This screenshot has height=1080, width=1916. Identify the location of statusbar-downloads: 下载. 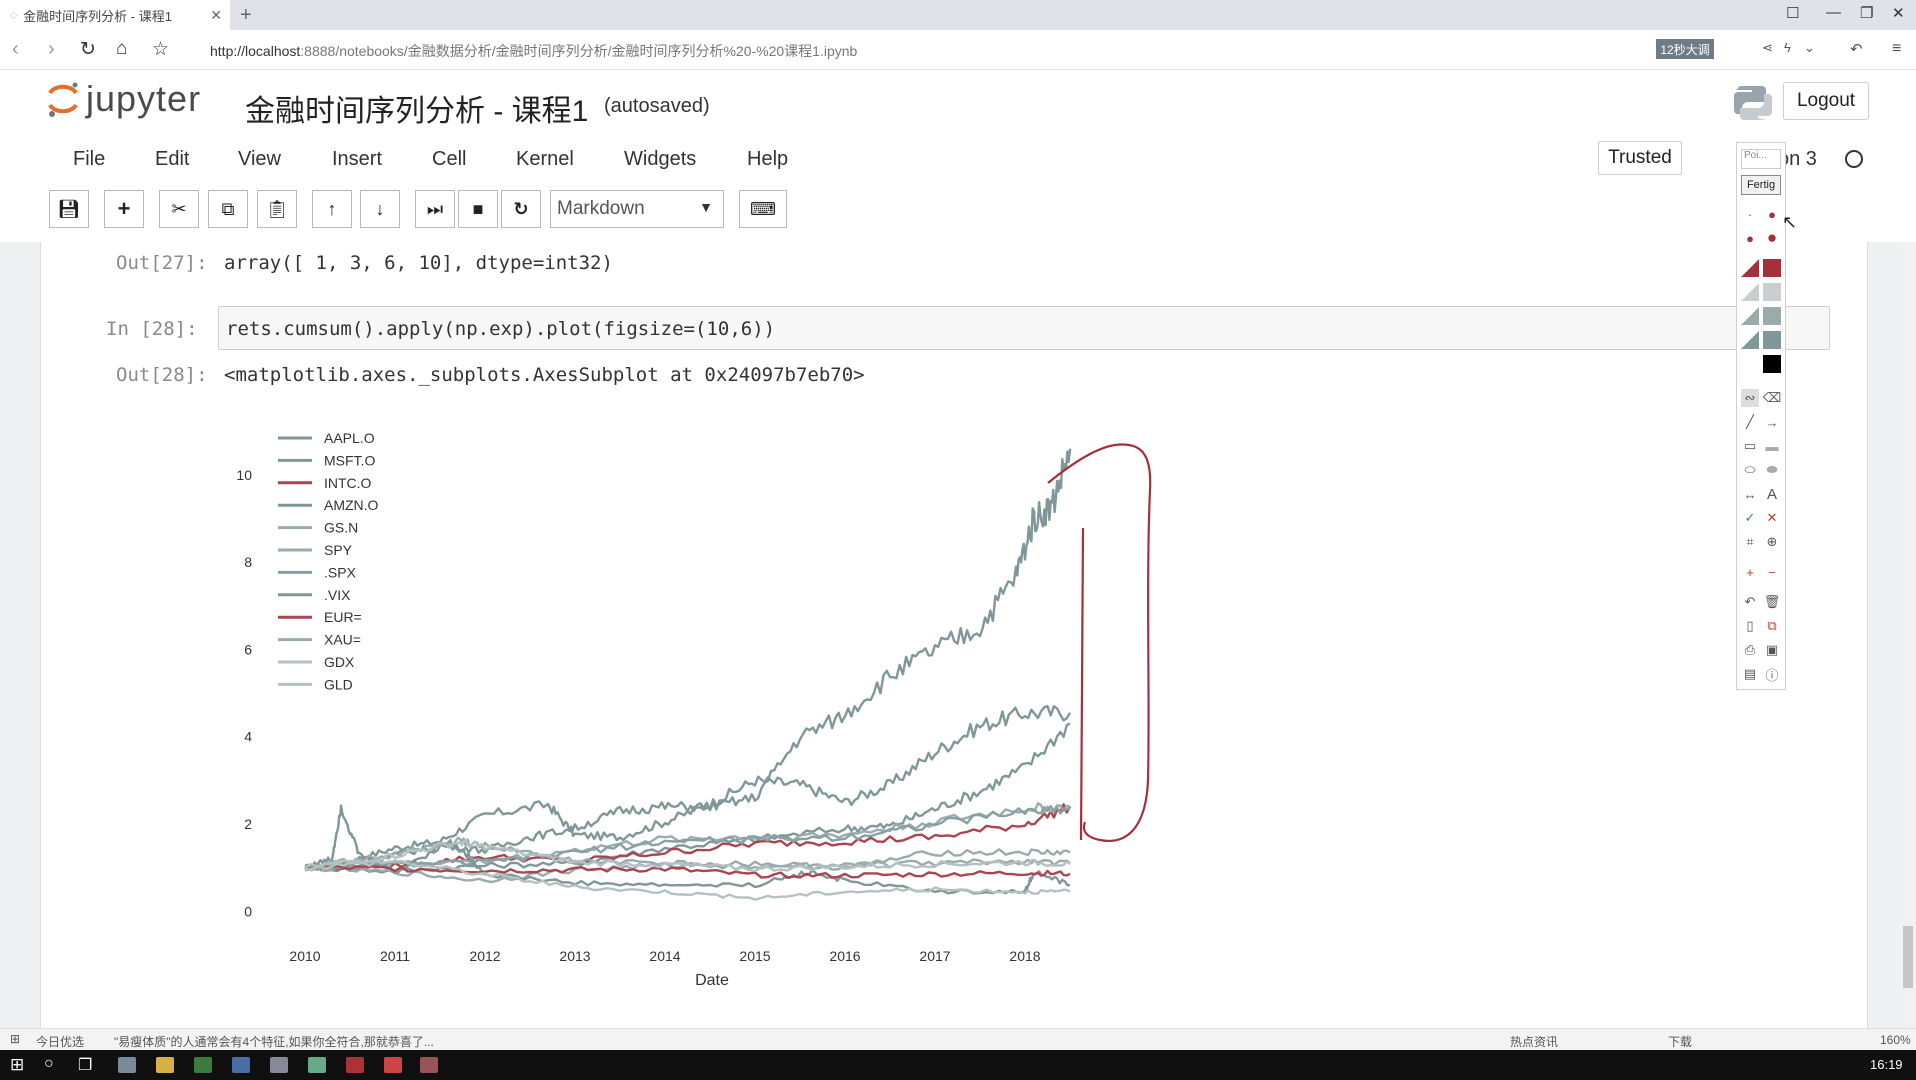
(1680, 1041).